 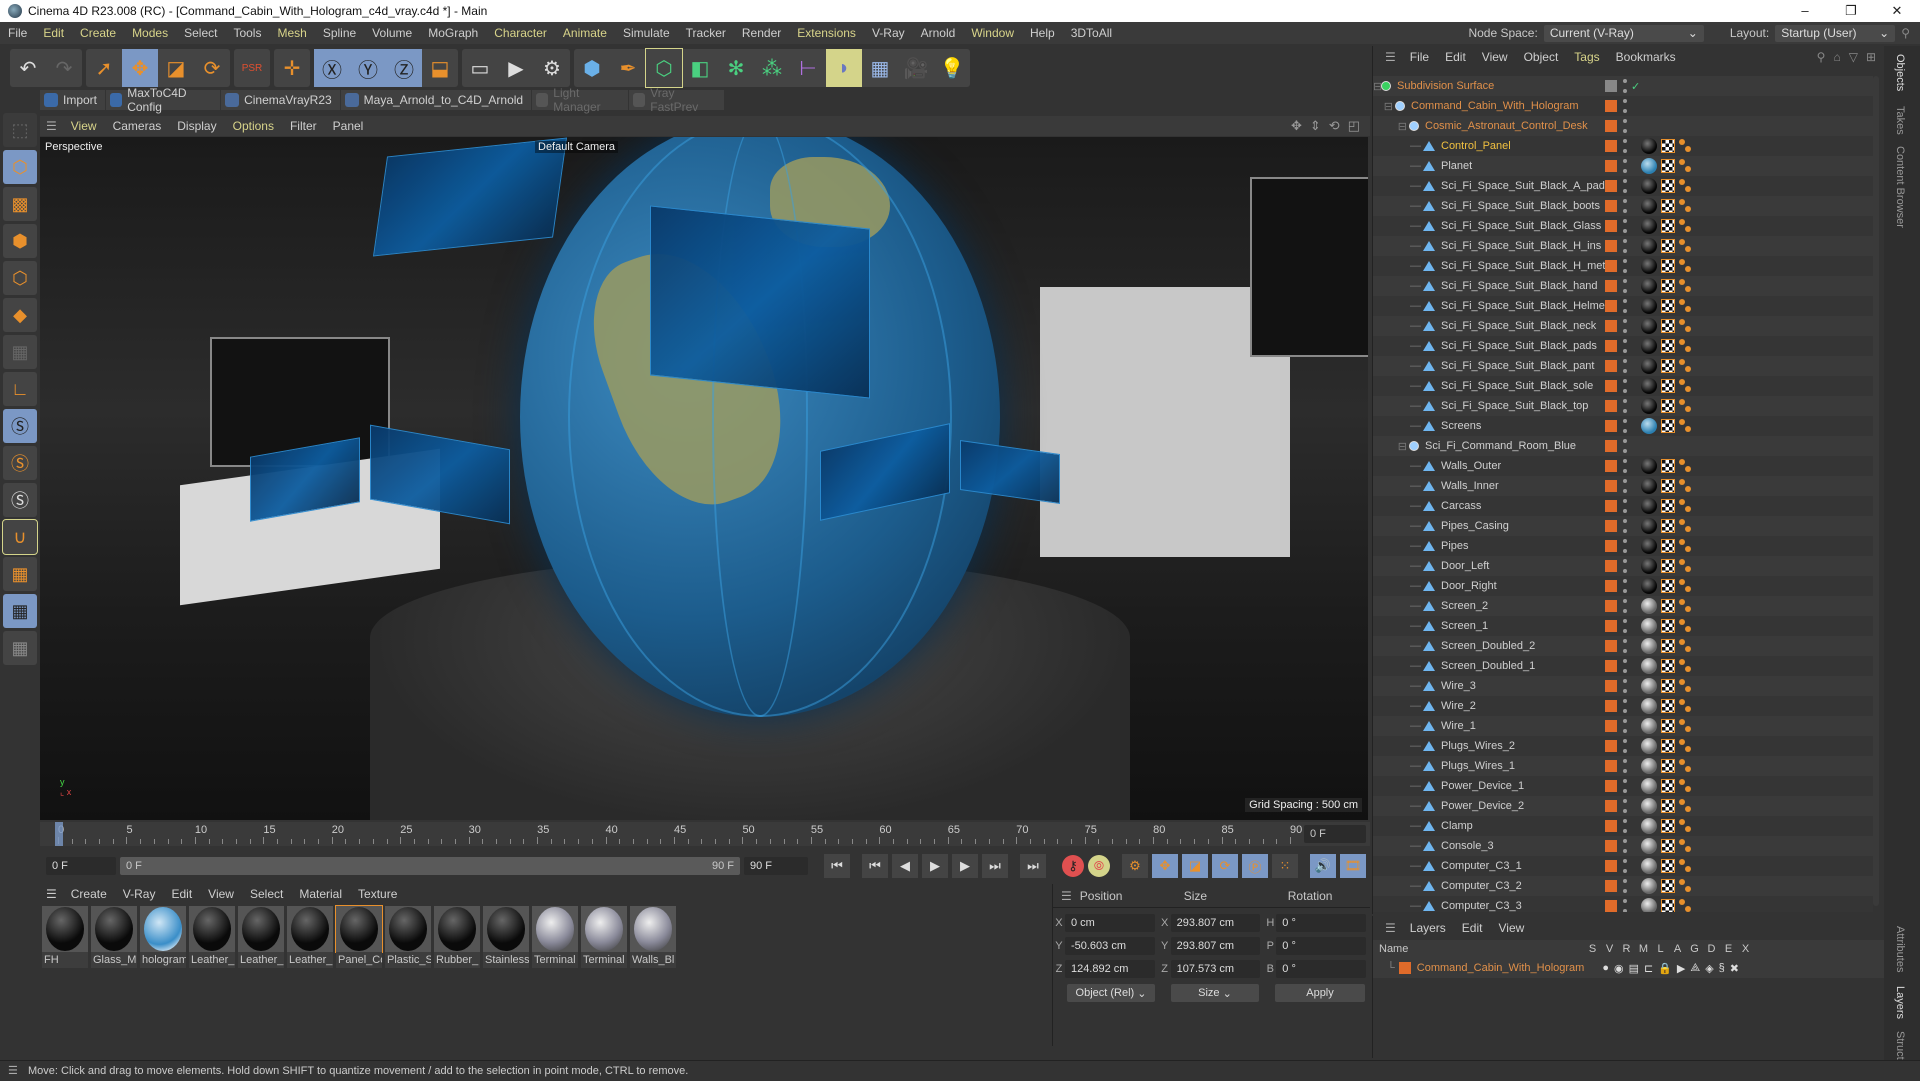 I want to click on object-name: Sci_Fi_Space_Suit_Black_H_met, so click(x=1523, y=266).